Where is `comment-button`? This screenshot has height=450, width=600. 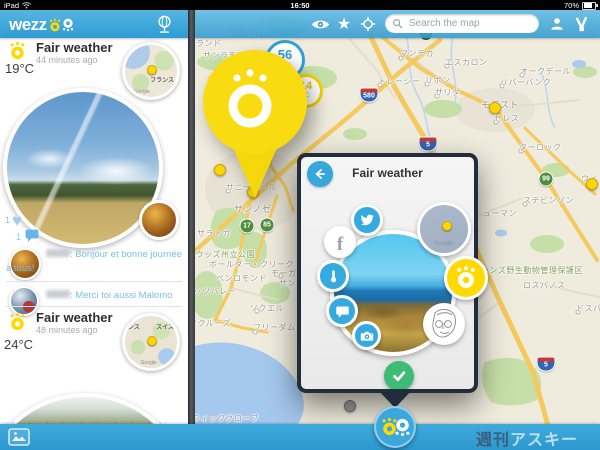 comment-button is located at coordinates (342, 311).